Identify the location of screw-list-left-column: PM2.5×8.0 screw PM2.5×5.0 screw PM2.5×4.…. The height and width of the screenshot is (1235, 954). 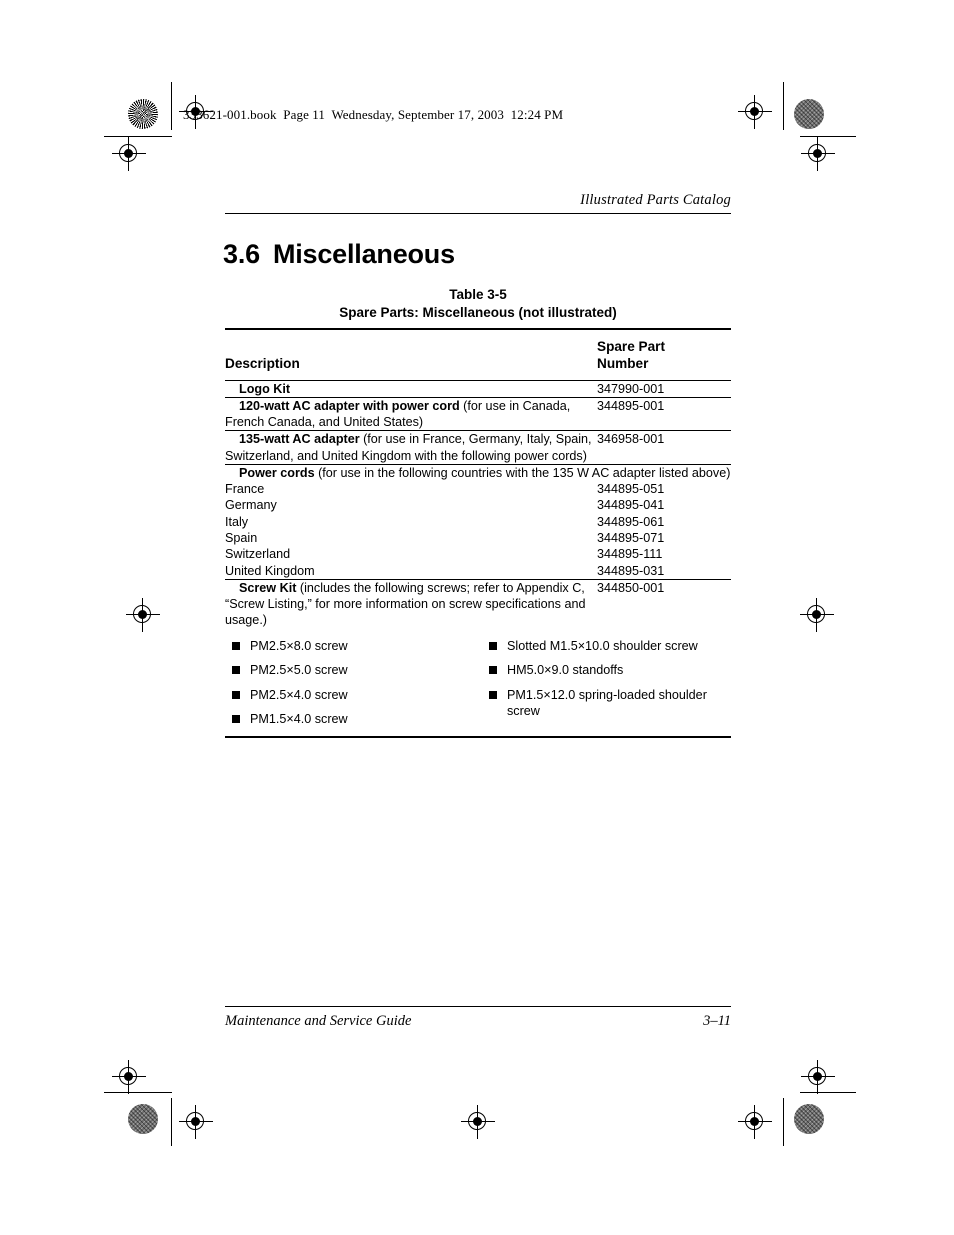
(351, 682).